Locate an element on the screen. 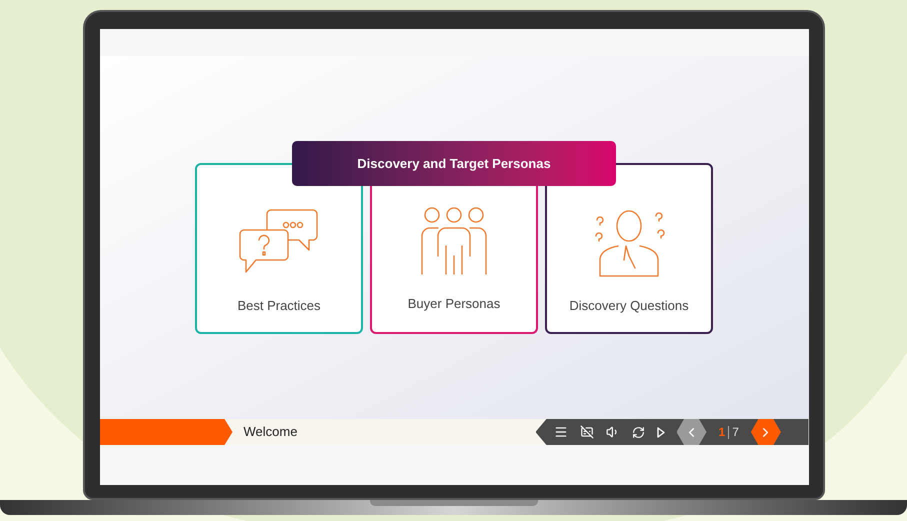 This screenshot has width=907, height=521. total-slides: 7 is located at coordinates (735, 432).